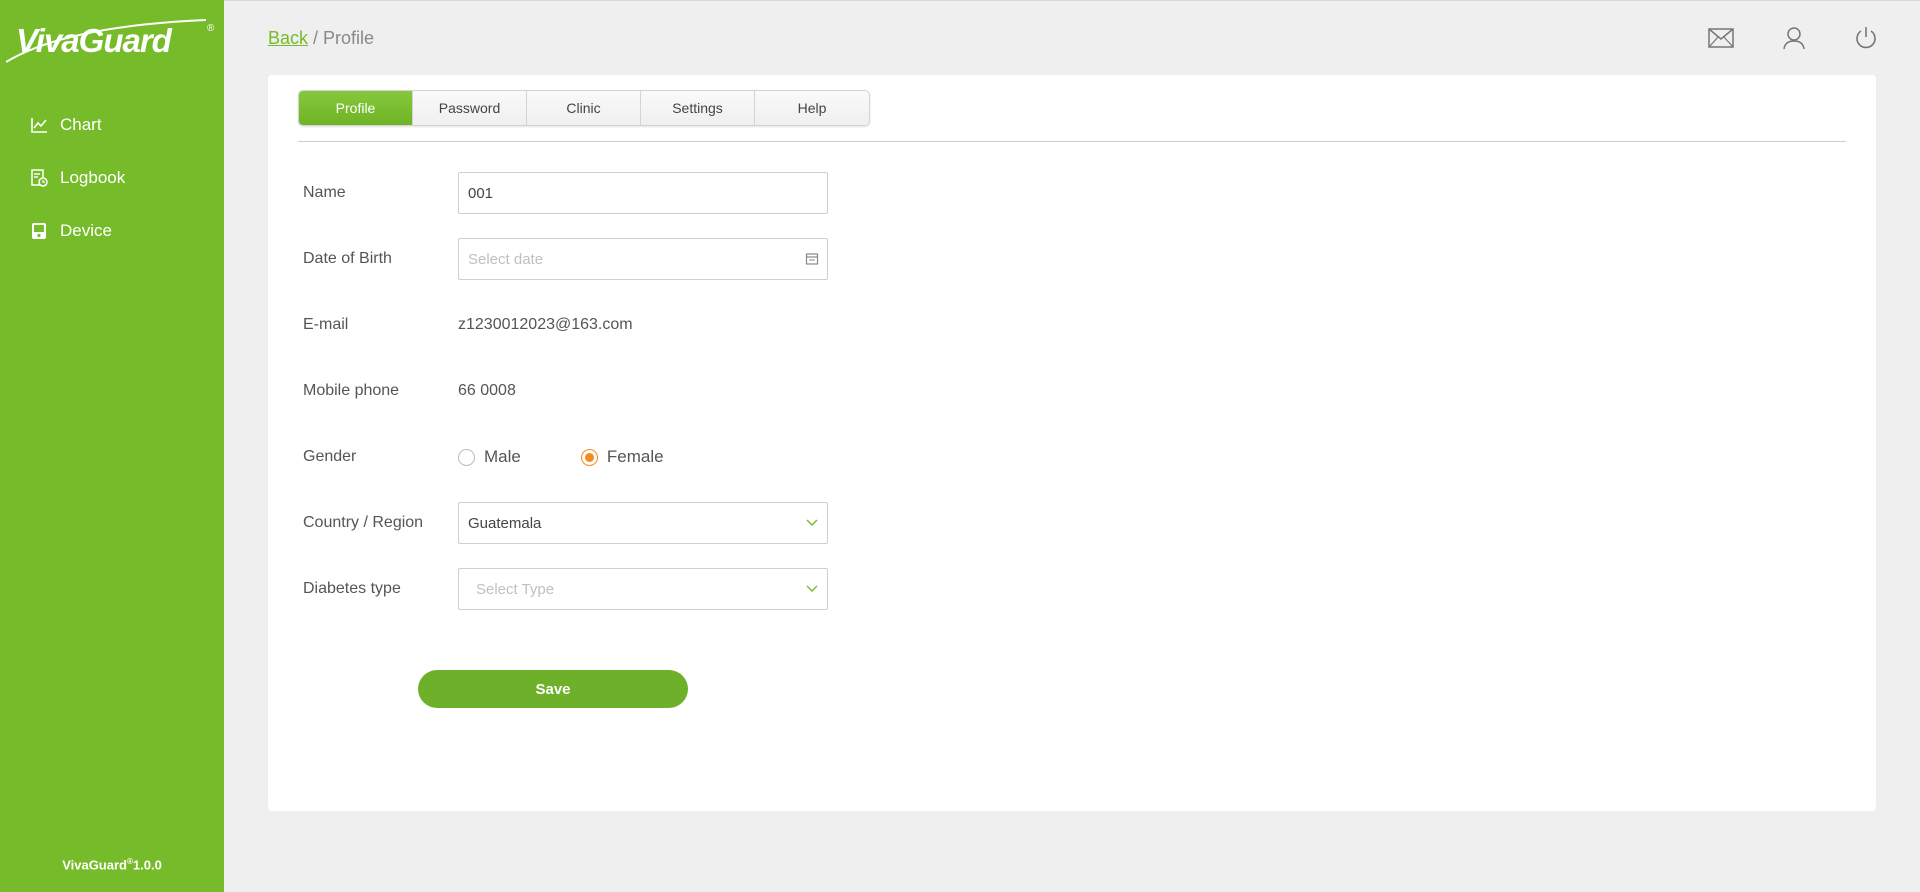  Describe the element at coordinates (1072, 0) in the screenshot. I see `header-divider` at that location.